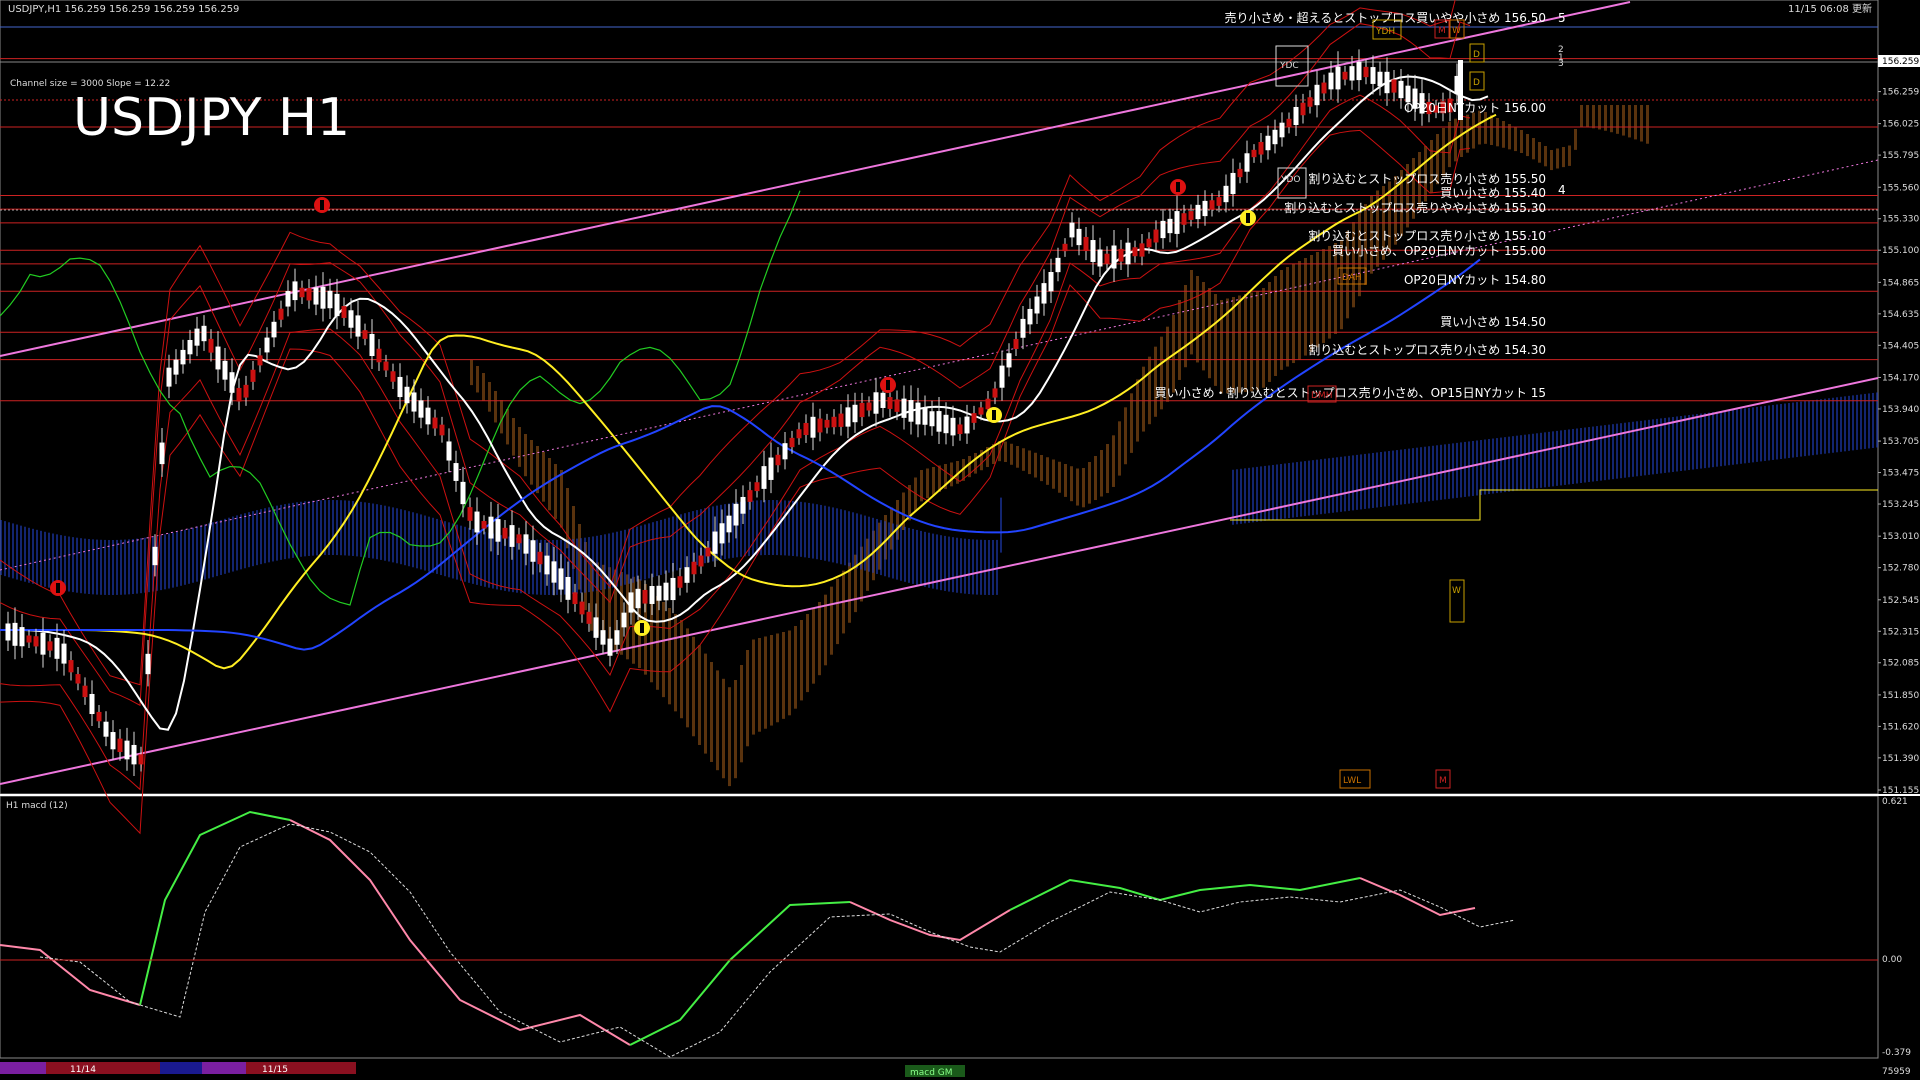  Describe the element at coordinates (1900, 442) in the screenshot. I see `price-tick-label: 153.705` at that location.